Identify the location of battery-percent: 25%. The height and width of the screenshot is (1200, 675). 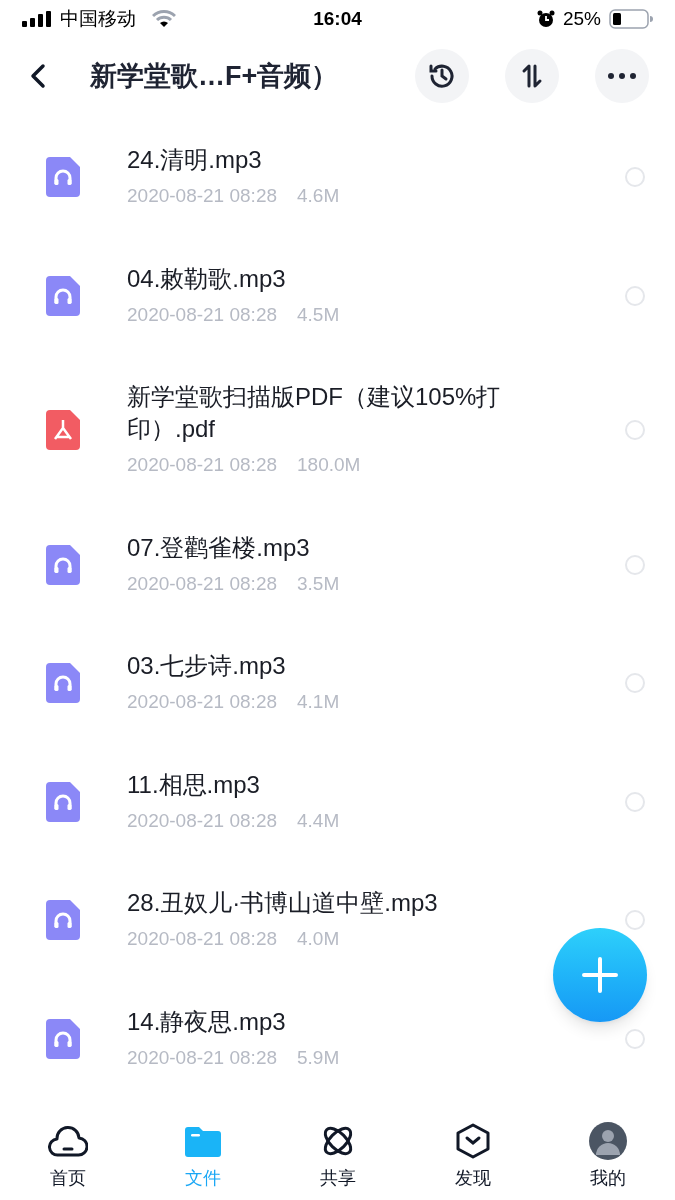
(581, 18).